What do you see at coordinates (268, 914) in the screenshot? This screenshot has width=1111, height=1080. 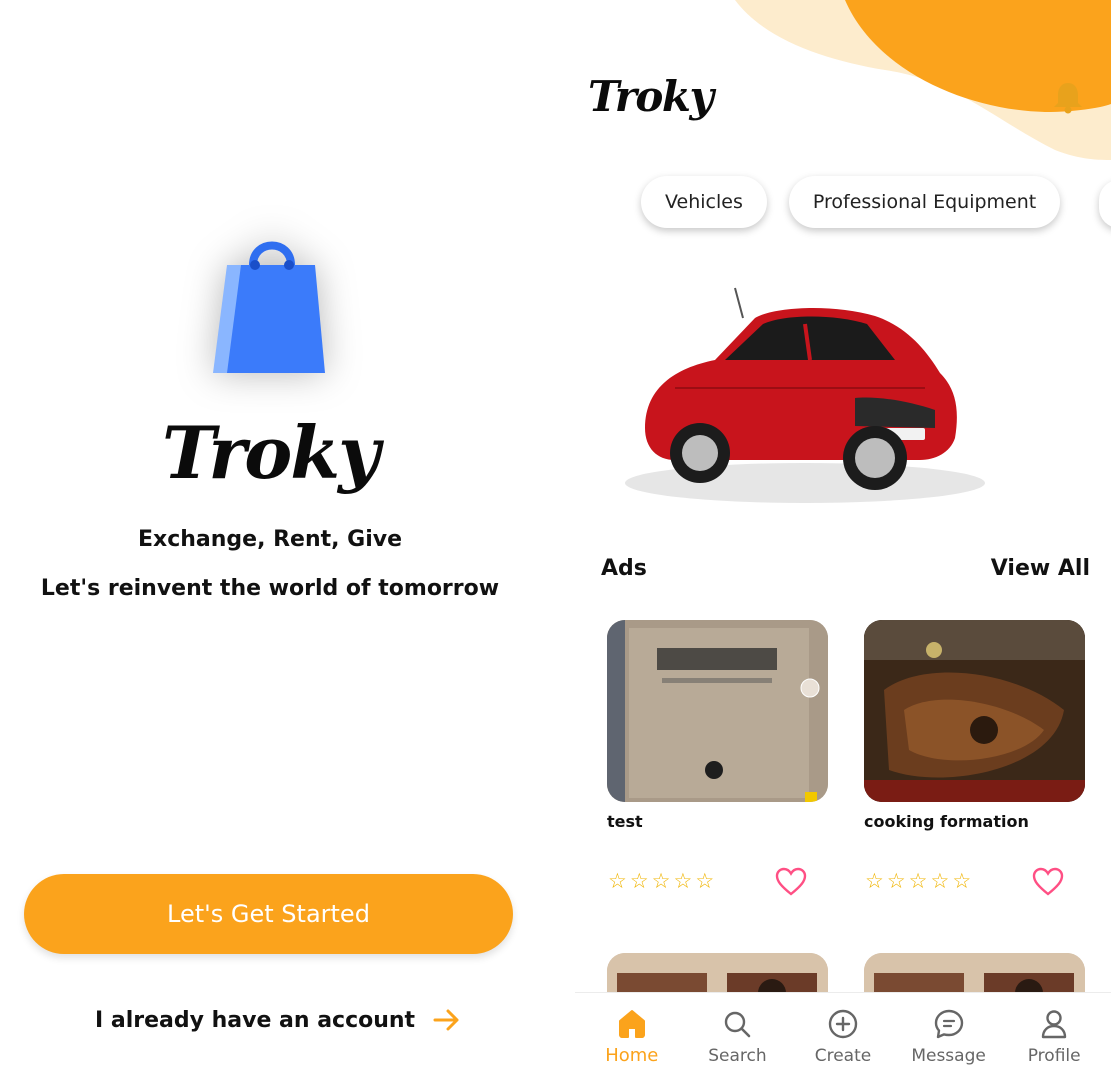 I see `get-started-button: Let's Get Started` at bounding box center [268, 914].